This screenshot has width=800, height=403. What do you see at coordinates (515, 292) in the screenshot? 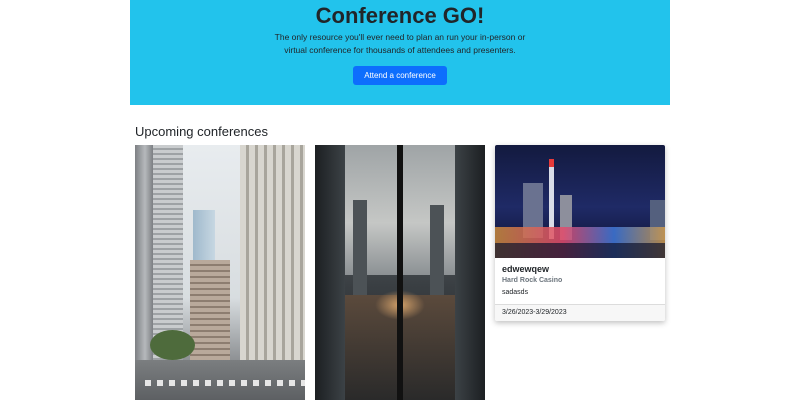
I see `conference-description: sadasds` at bounding box center [515, 292].